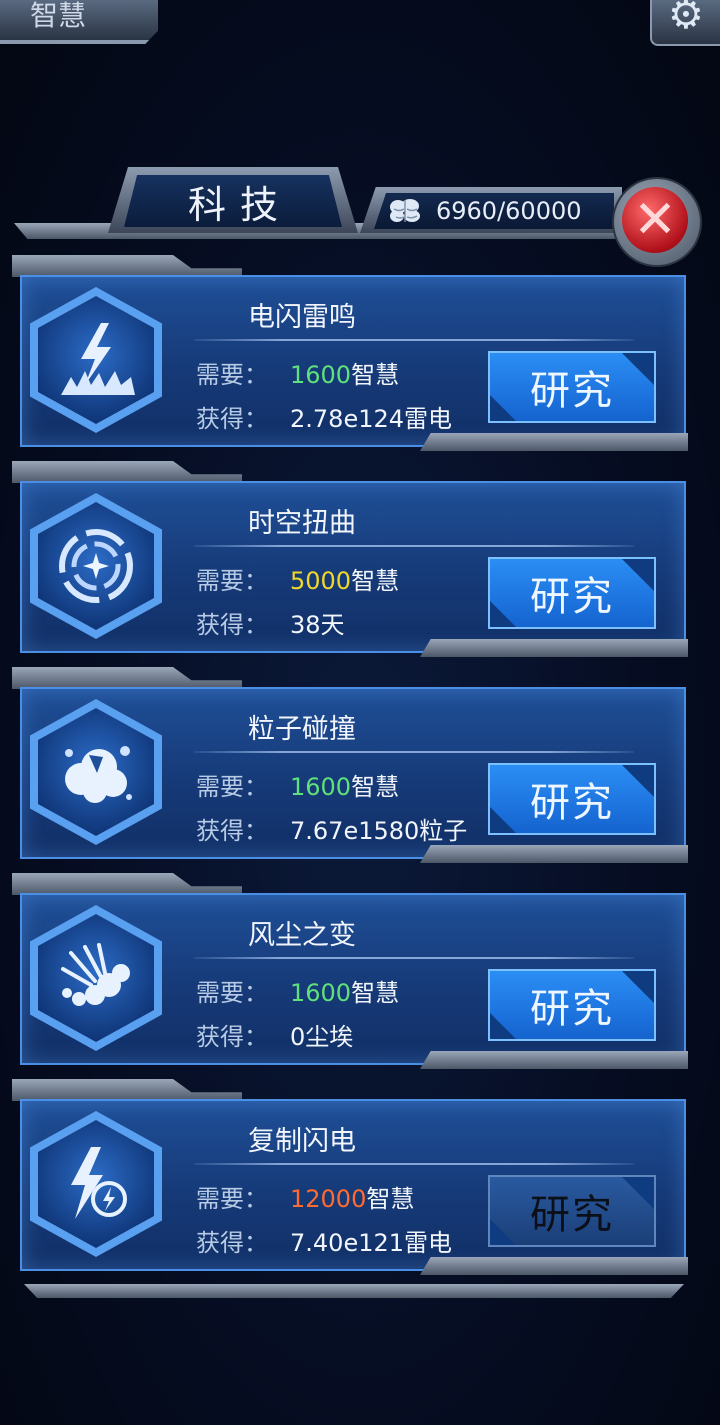 This screenshot has height=1425, width=720. I want to click on tech-name: 粒子碰撞, so click(302, 729).